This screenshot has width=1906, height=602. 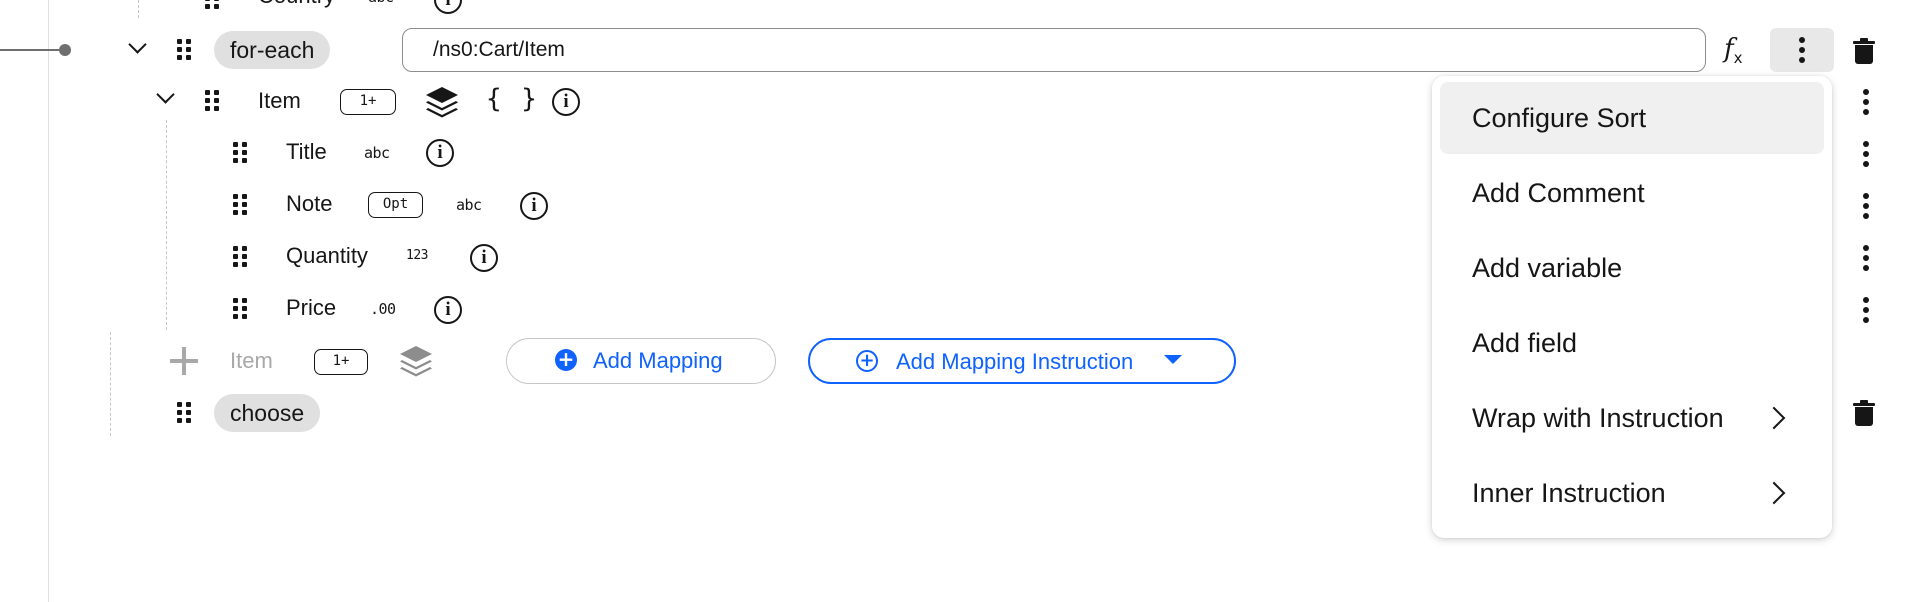 What do you see at coordinates (272, 50) in the screenshot?
I see `foreach-instruction-pill: for-each` at bounding box center [272, 50].